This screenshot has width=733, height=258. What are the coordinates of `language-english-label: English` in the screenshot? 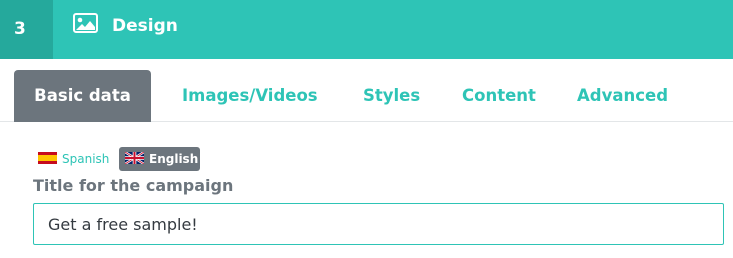 It's located at (174, 159).